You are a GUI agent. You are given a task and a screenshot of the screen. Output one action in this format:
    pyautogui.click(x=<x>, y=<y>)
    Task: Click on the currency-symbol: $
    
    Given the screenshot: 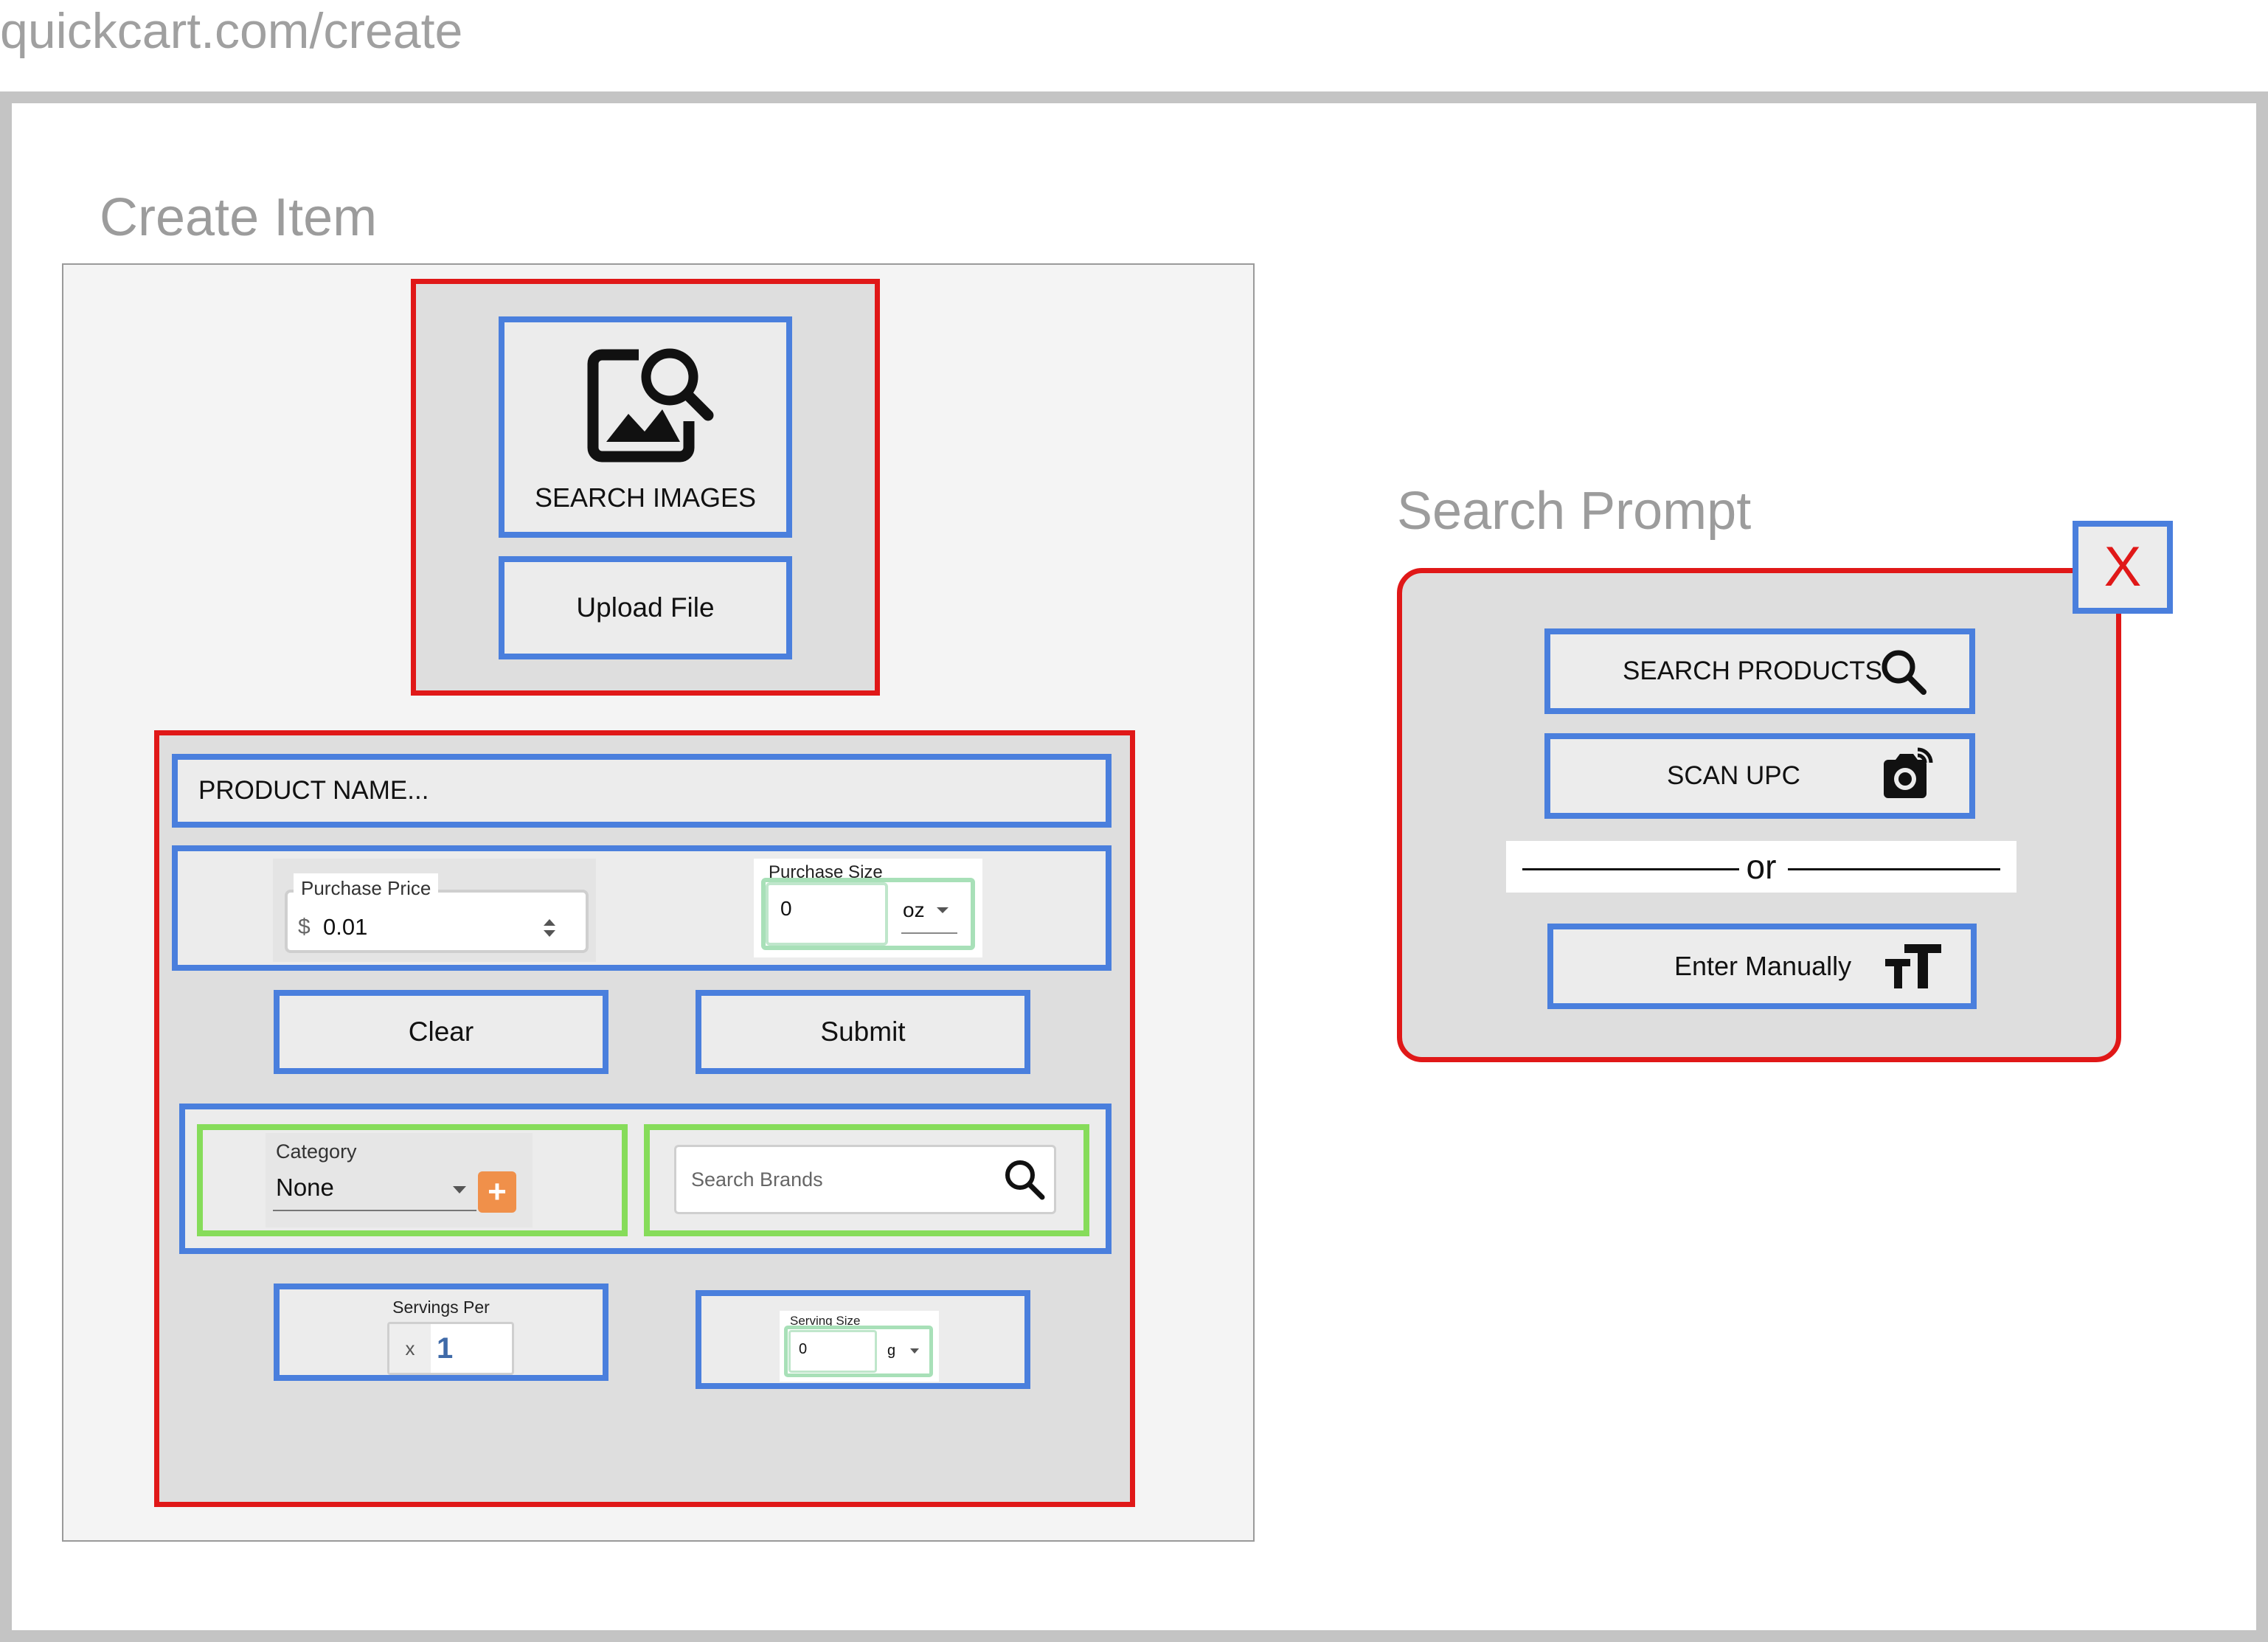 What is the action you would take?
    pyautogui.click(x=304, y=927)
    